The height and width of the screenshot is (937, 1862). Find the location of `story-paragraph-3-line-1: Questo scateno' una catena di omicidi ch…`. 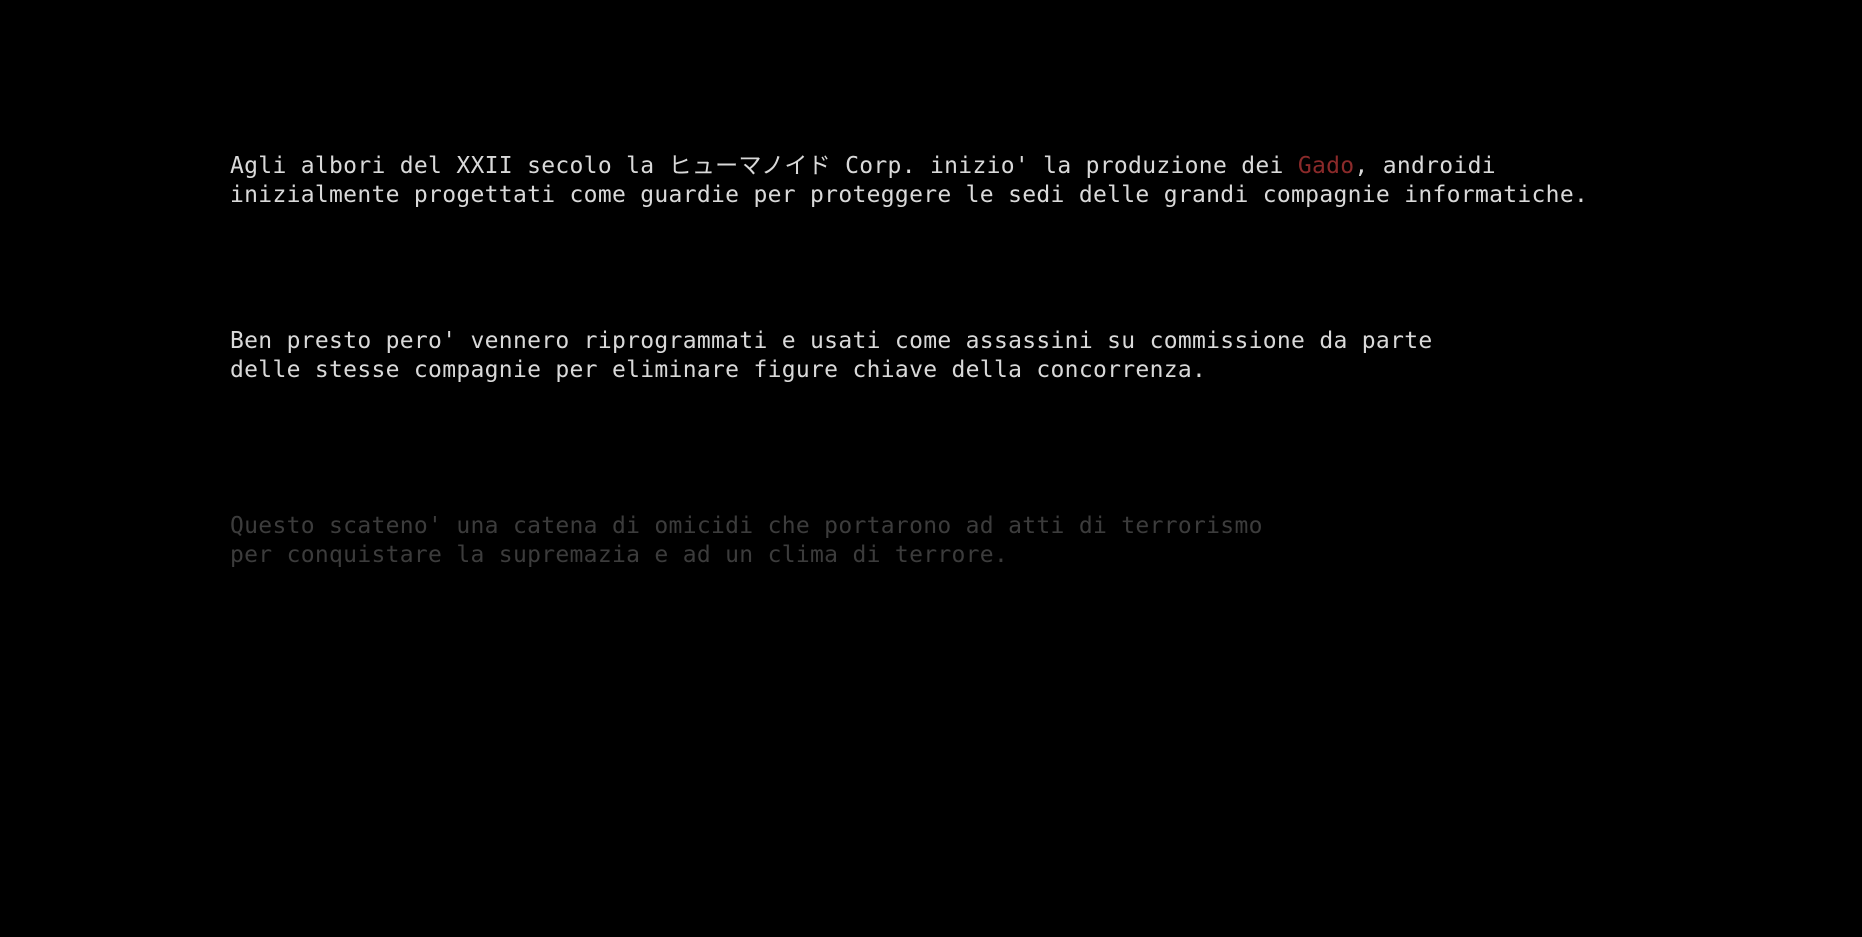

story-paragraph-3-line-1: Questo scateno' una catena di omicidi ch… is located at coordinates (746, 526).